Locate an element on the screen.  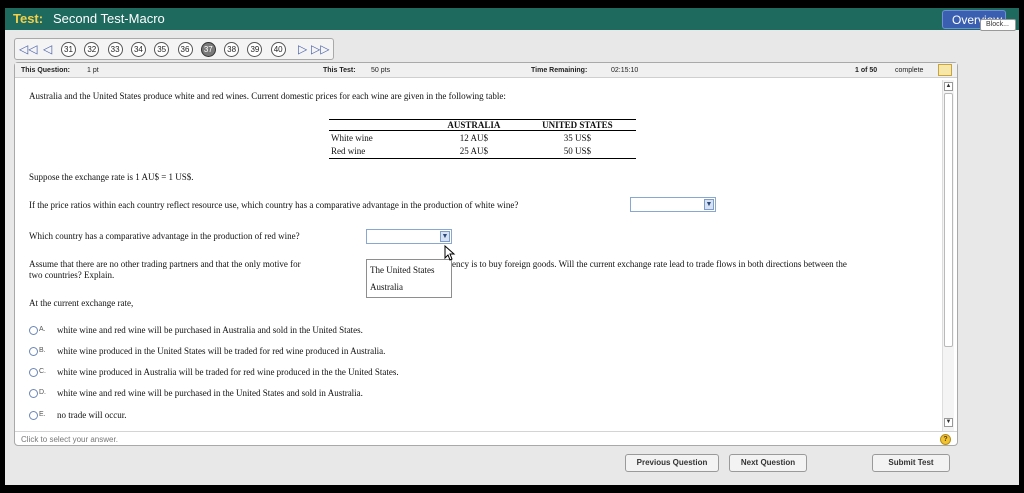
choice-letter: E. is located at coordinates (42, 414).